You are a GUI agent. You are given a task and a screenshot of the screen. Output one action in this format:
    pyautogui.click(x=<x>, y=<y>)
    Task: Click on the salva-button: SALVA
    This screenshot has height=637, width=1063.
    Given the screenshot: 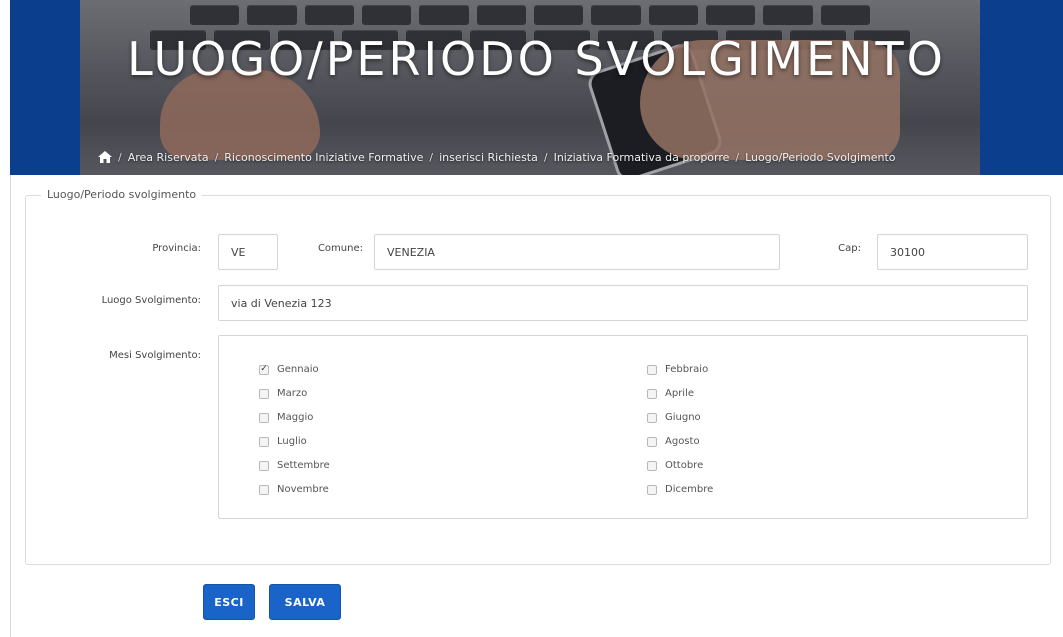 What is the action you would take?
    pyautogui.click(x=305, y=602)
    